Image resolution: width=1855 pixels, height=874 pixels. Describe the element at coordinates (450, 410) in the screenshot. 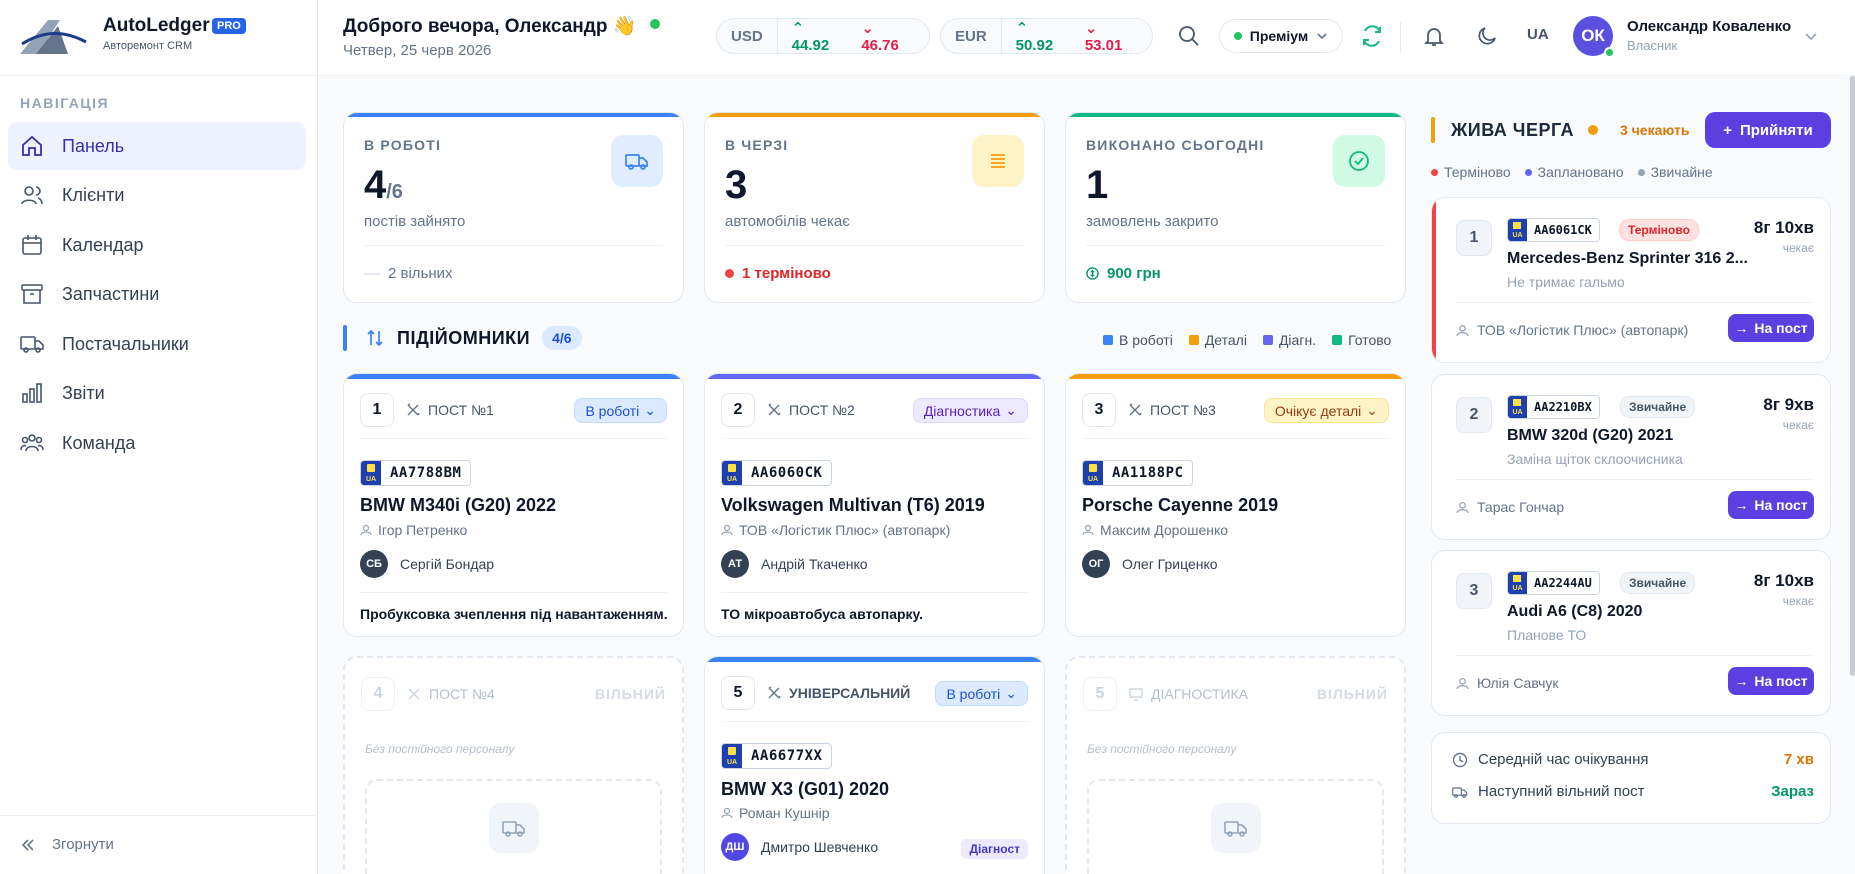

I see `post-title: ПОСТ №1` at that location.